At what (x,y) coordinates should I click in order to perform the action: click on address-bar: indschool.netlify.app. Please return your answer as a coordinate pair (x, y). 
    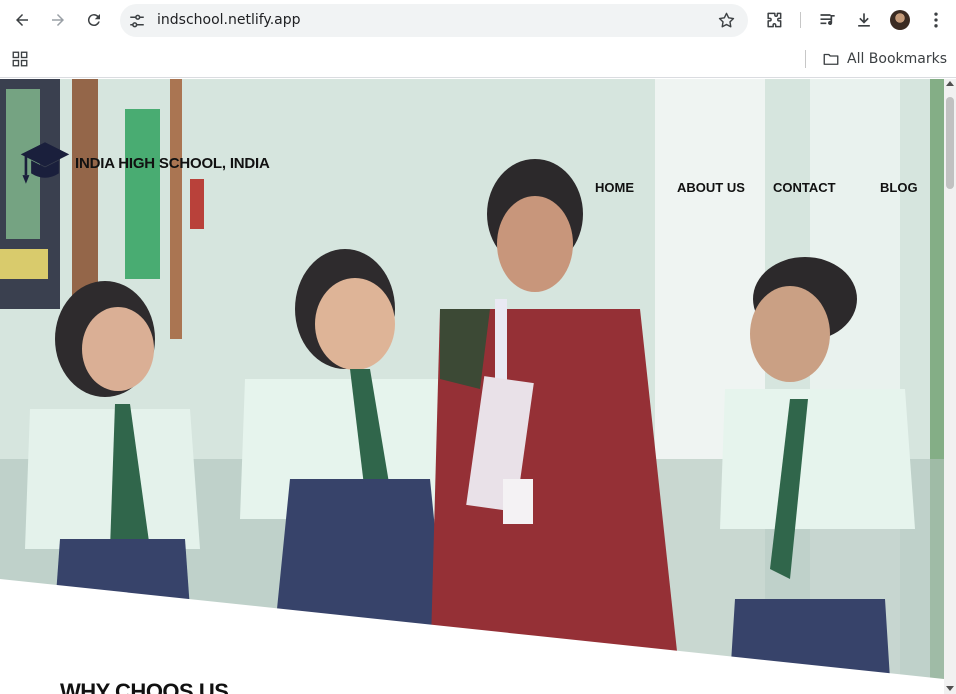
    Looking at the image, I should click on (434, 20).